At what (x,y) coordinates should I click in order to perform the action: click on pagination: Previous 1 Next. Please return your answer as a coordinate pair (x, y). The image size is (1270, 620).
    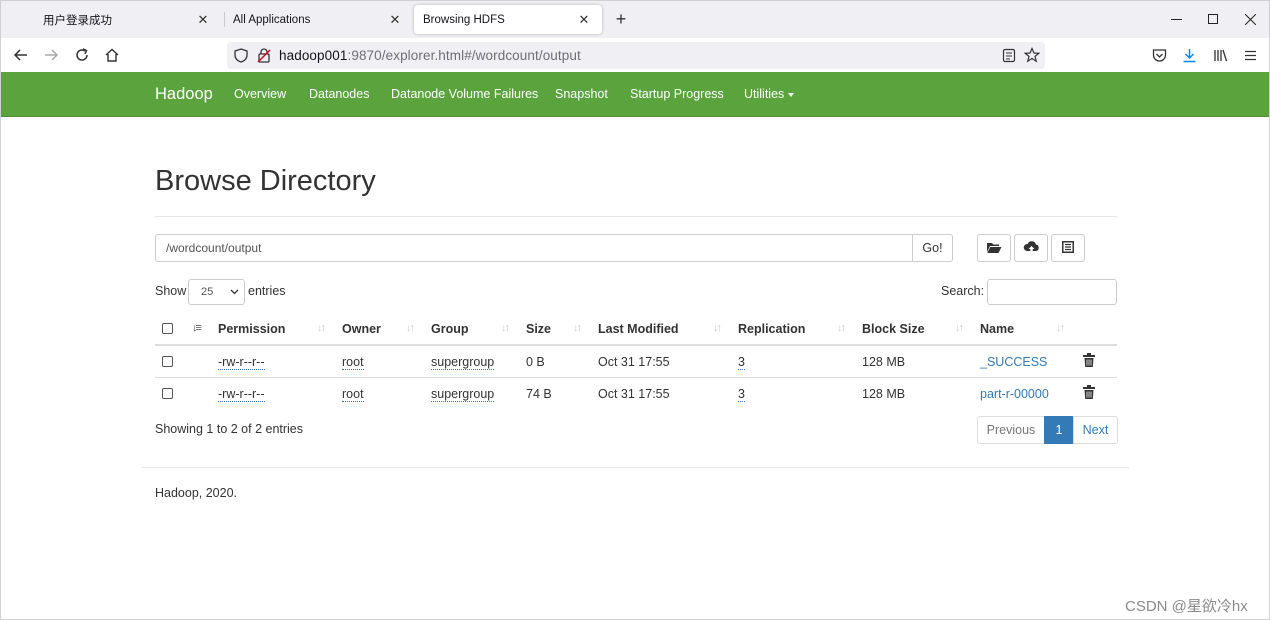
    Looking at the image, I should click on (1047, 430).